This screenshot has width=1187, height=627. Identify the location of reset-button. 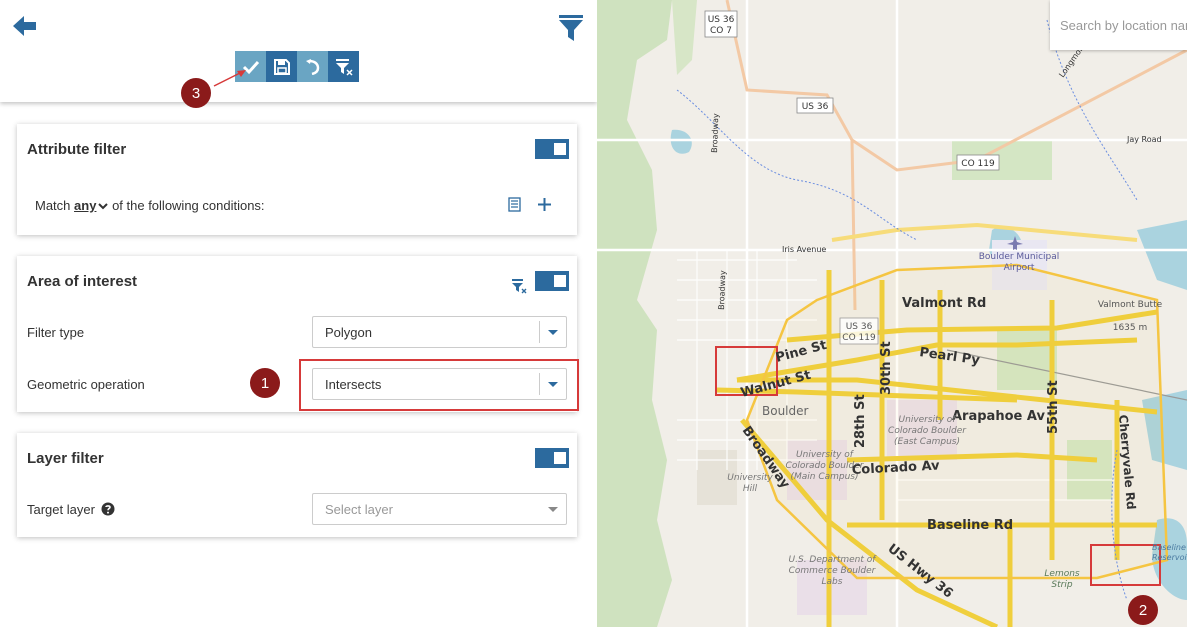
(312, 66).